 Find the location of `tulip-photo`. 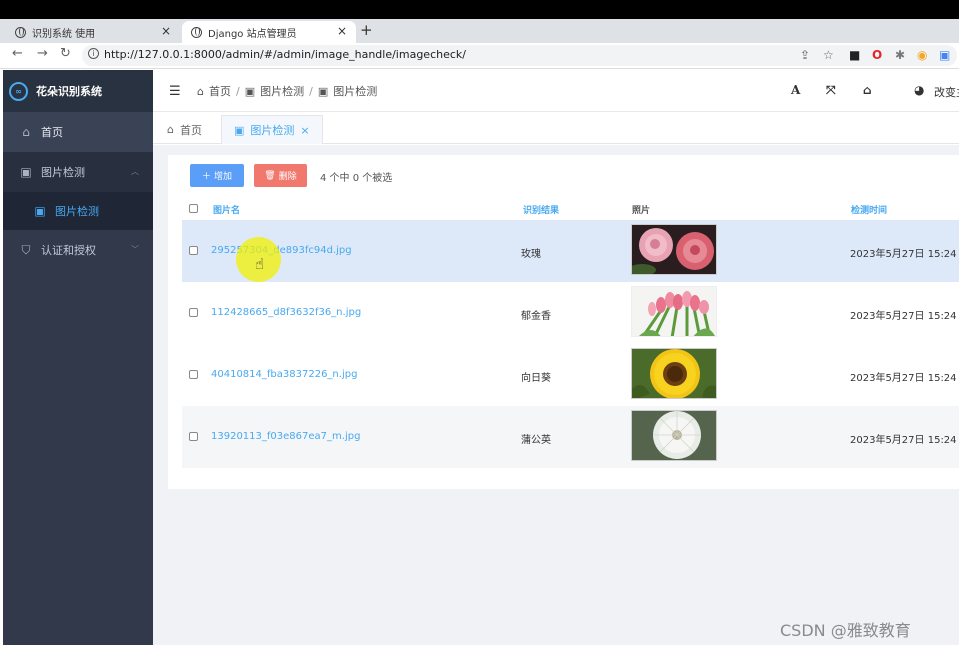

tulip-photo is located at coordinates (674, 311).